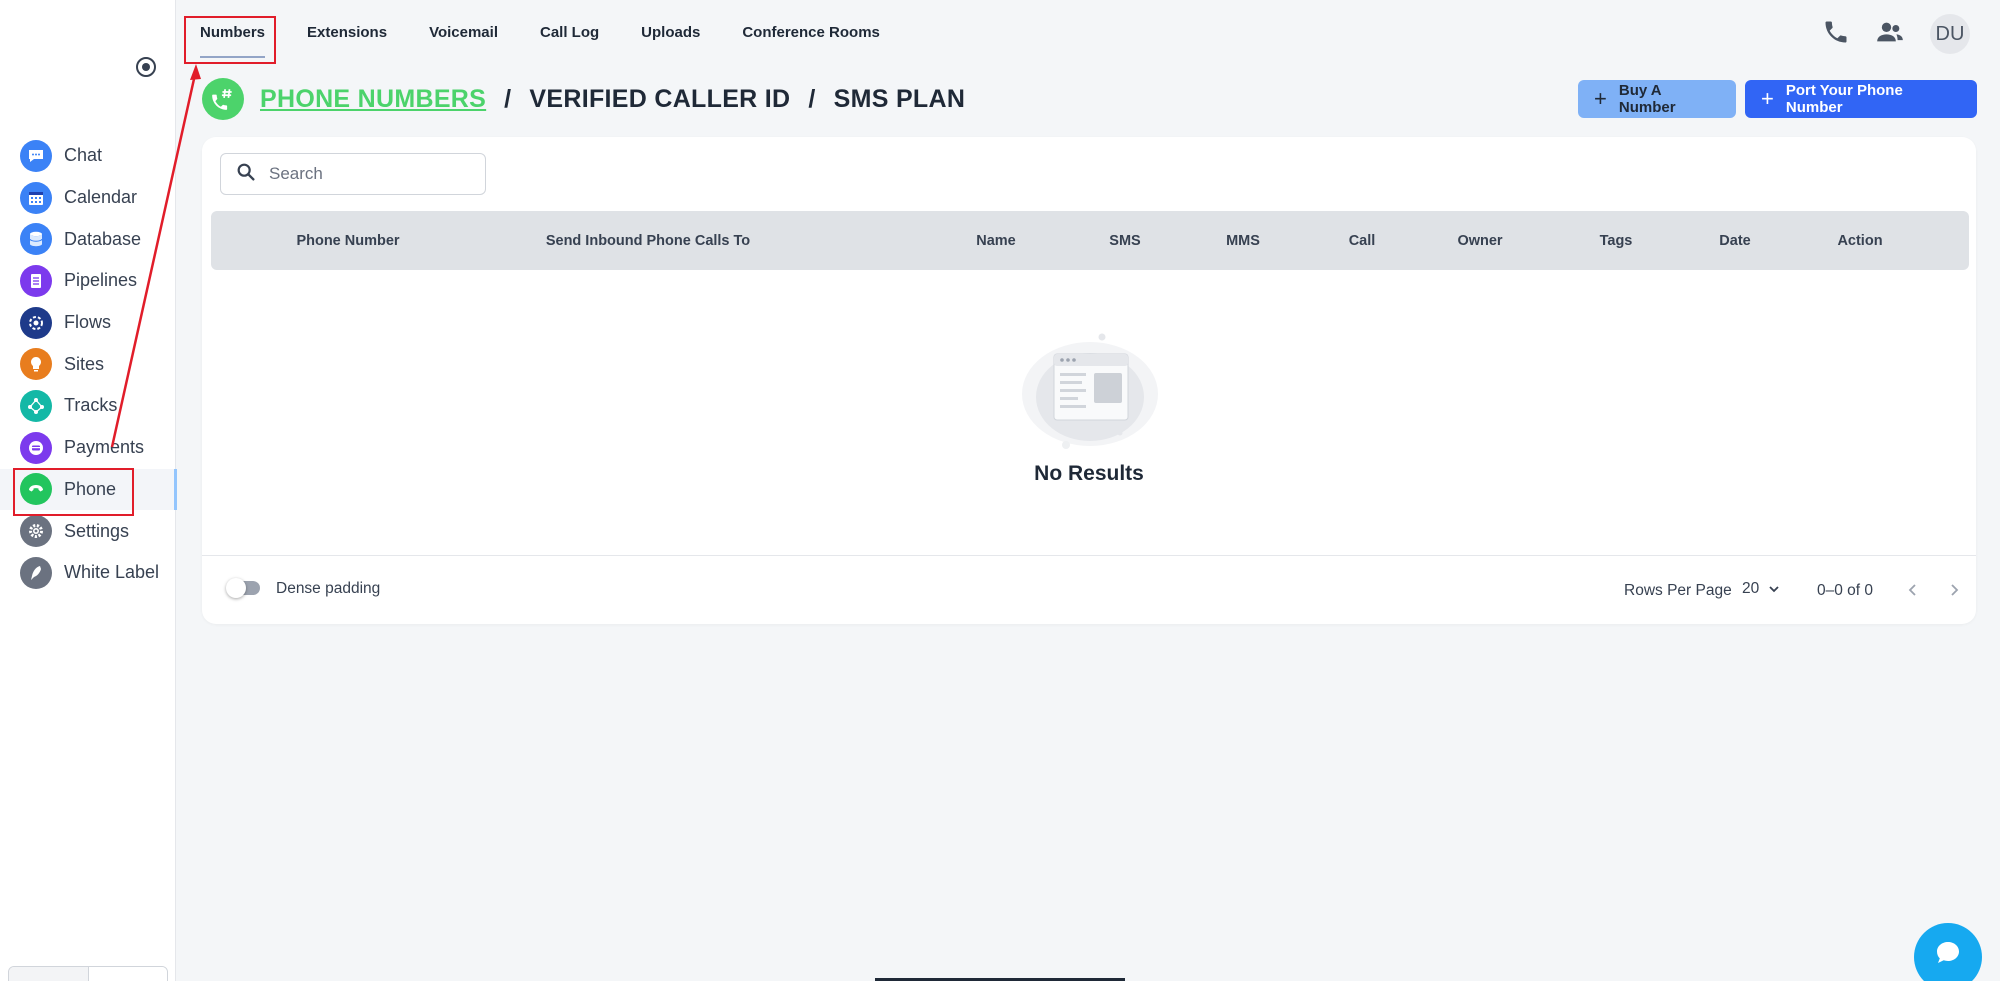 The image size is (2000, 981). What do you see at coordinates (73, 492) in the screenshot?
I see `annotation-highlight-phone` at bounding box center [73, 492].